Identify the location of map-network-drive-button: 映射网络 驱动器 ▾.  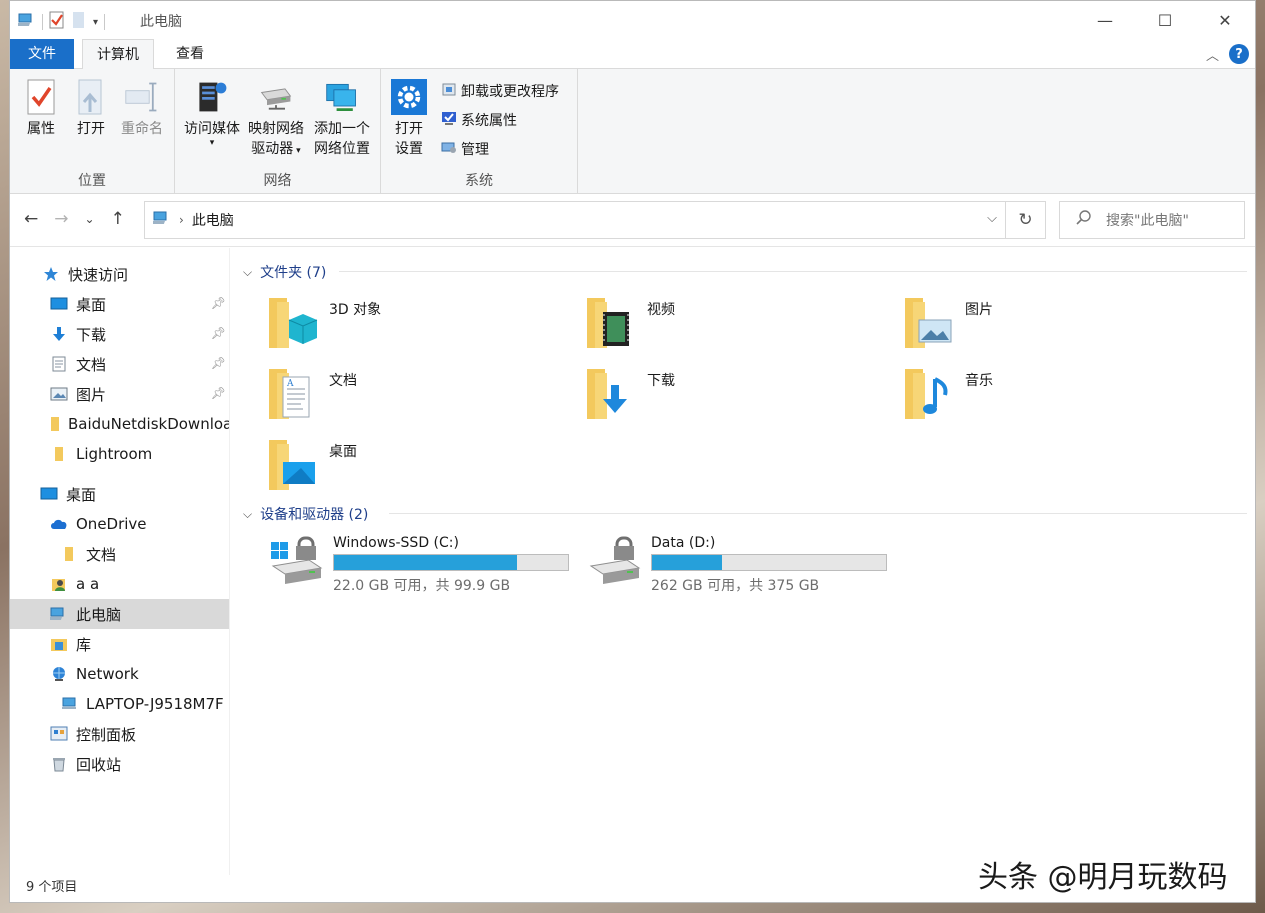
(276, 119).